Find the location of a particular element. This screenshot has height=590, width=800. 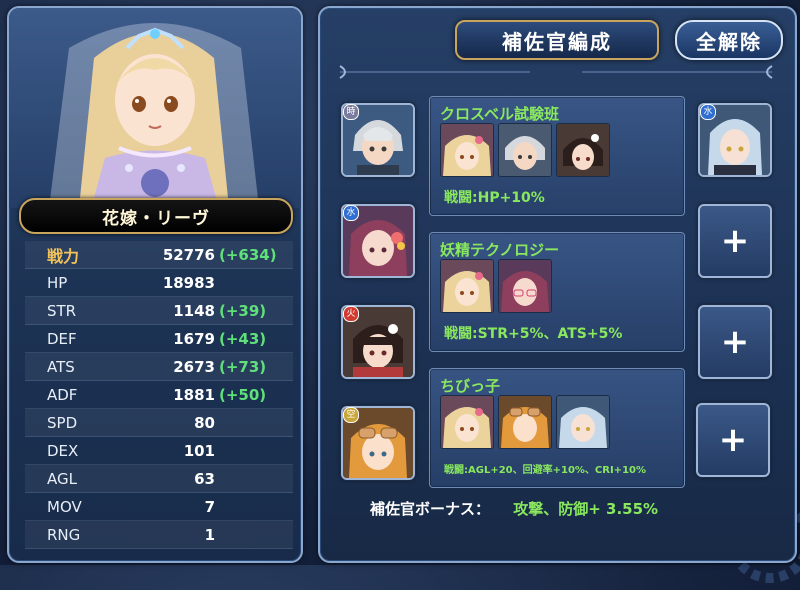

stat-row-adf: ADF 1881 (+50) is located at coordinates (159, 395).